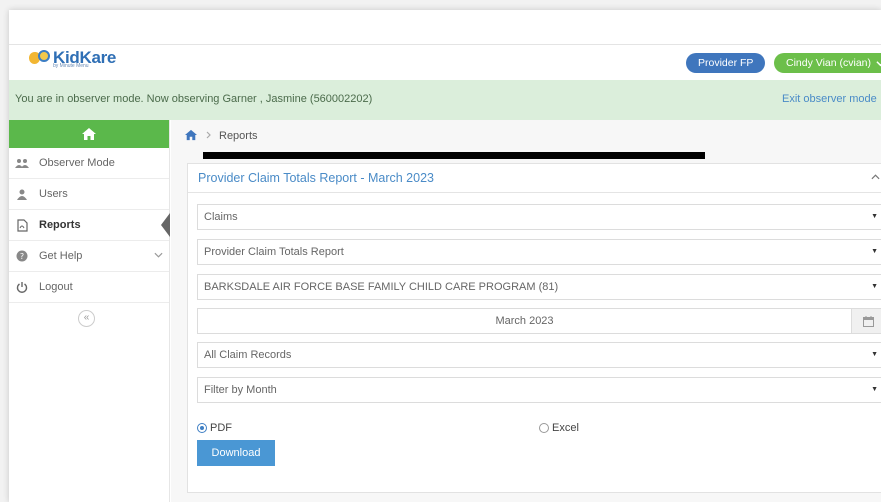 This screenshot has width=881, height=502. Describe the element at coordinates (565, 428) in the screenshot. I see `excel-radio-label: Excel` at that location.